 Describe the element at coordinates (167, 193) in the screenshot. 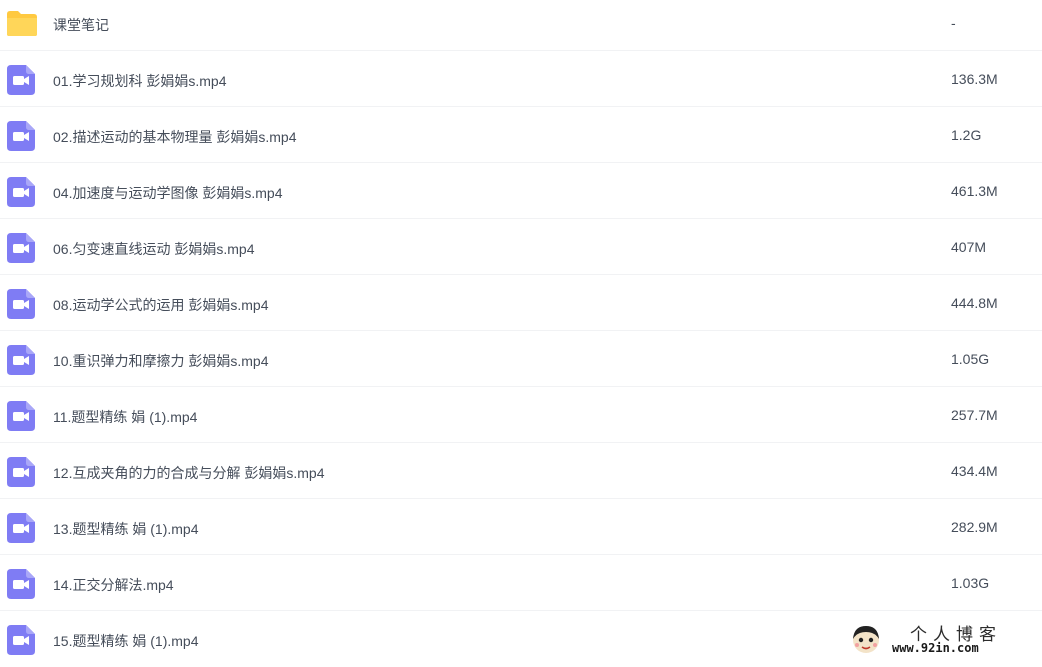

I see `file-name: 04.加速度与运动学图像 彭娟娟s.mp4` at that location.